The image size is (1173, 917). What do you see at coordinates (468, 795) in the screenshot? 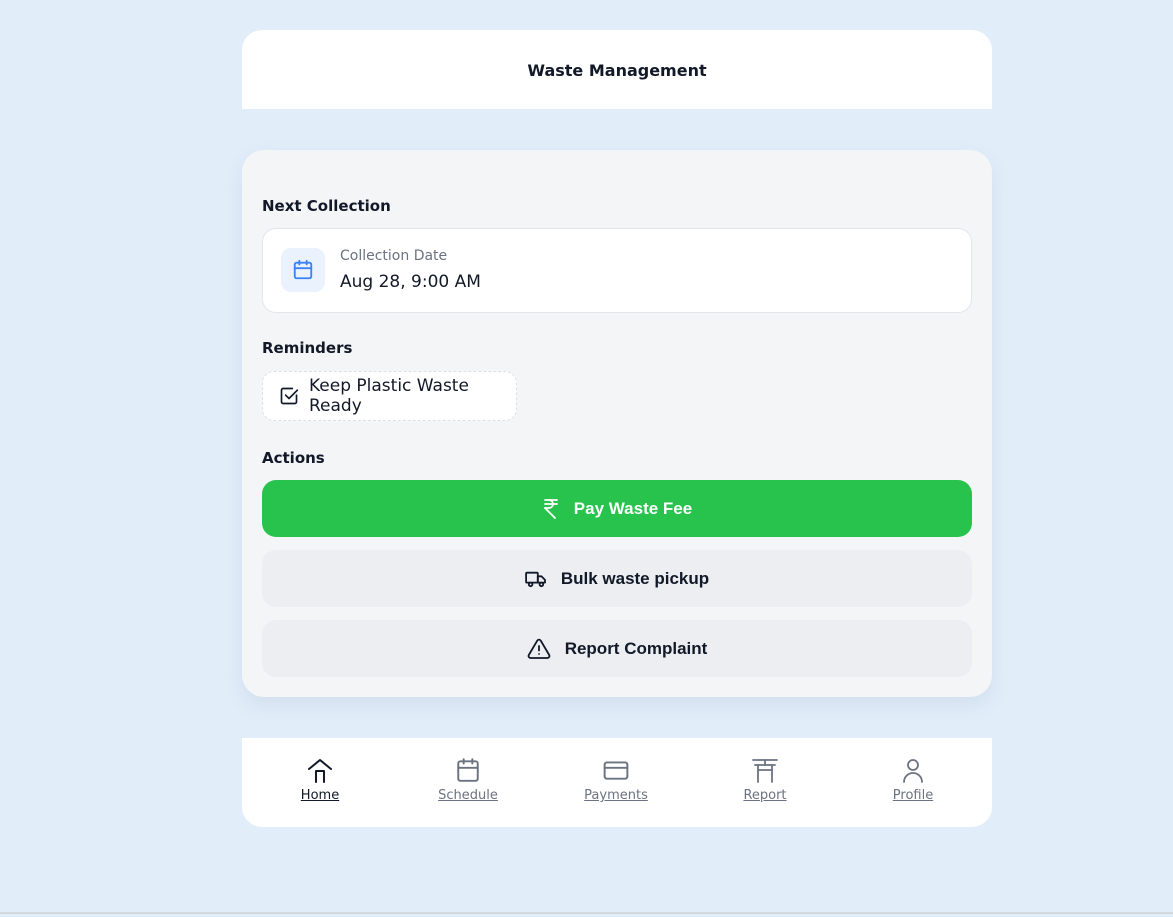
I see `nav-label-schedule: Schedule` at bounding box center [468, 795].